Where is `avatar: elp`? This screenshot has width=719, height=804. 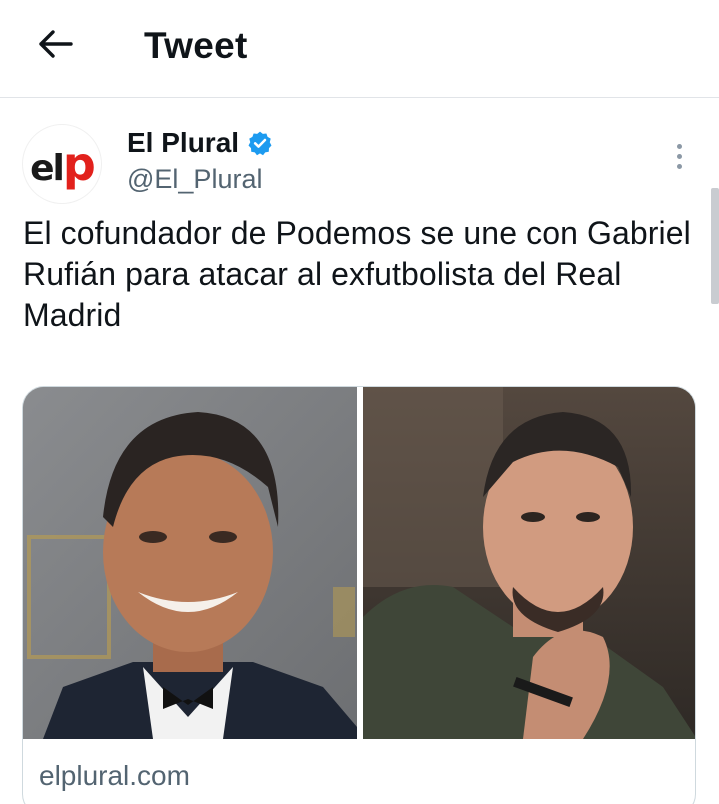
avatar: elp is located at coordinates (62, 164).